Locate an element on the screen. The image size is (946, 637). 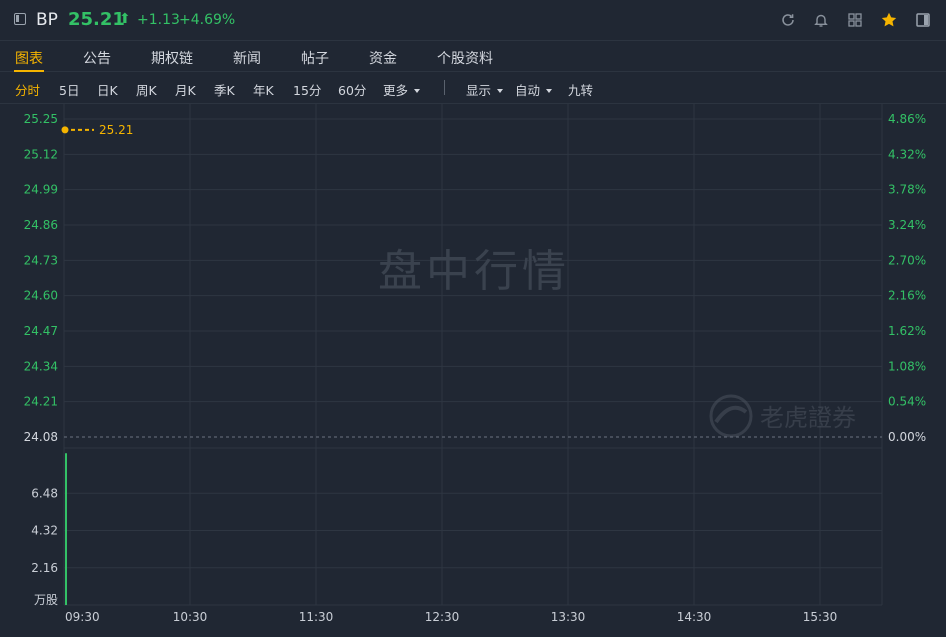
last-price-label: 25.21 is located at coordinates (116, 130).